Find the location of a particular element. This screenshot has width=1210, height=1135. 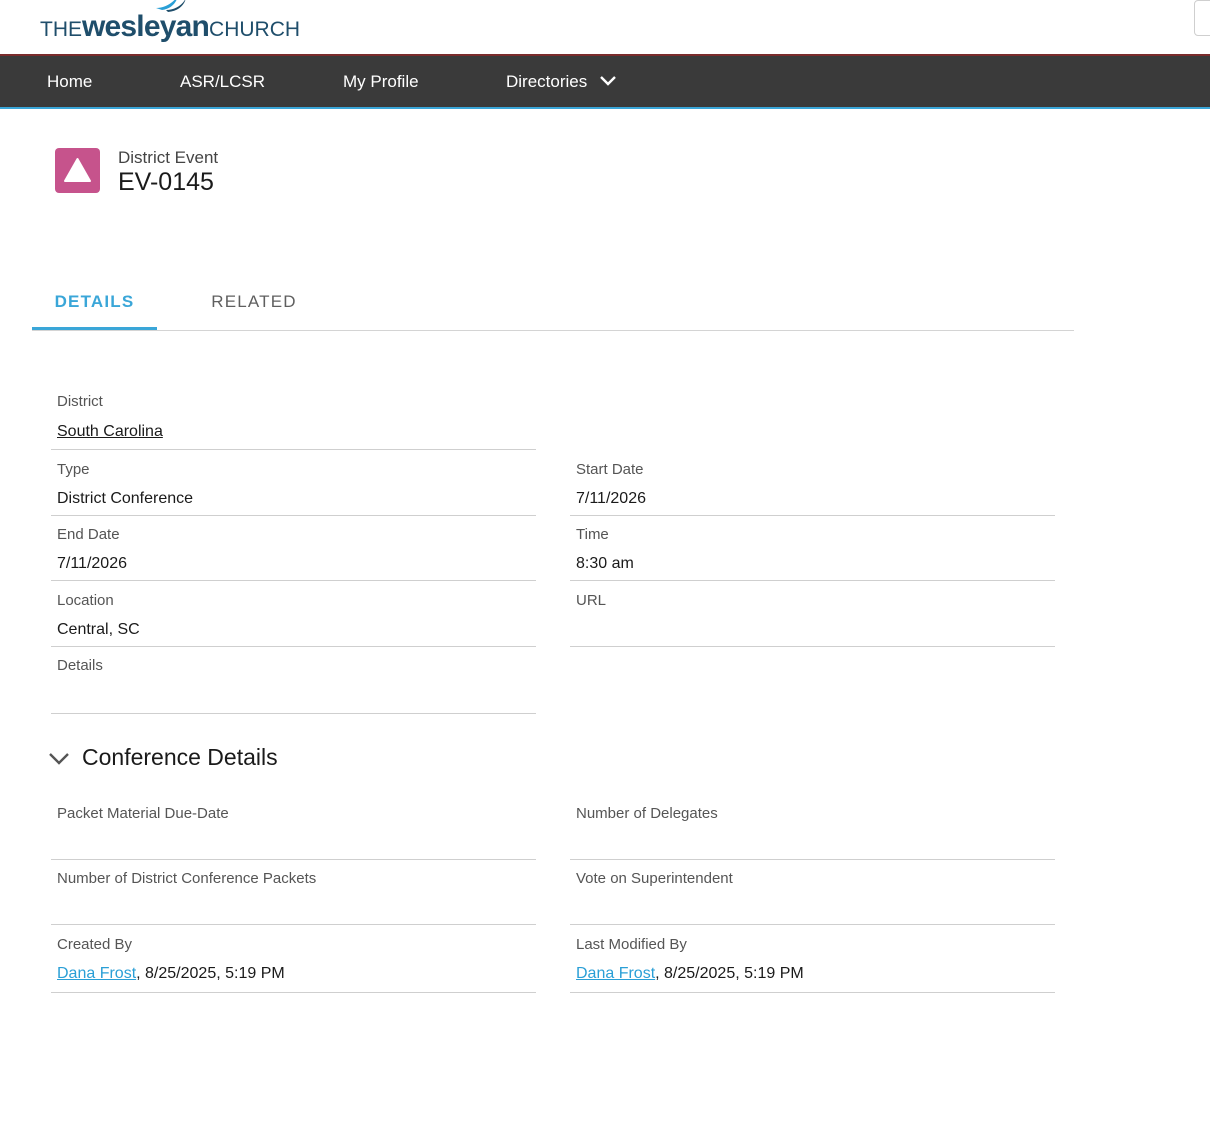

field-label: District is located at coordinates (80, 401).